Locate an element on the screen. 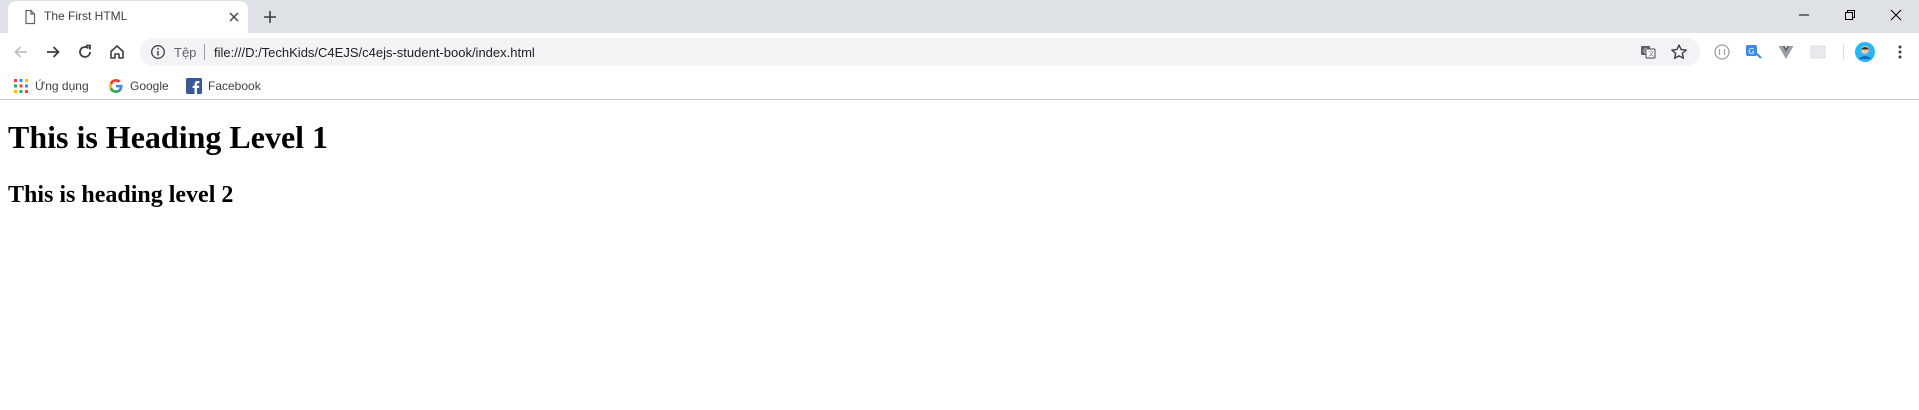 This screenshot has width=1919, height=410. close-window-button is located at coordinates (1896, 15).